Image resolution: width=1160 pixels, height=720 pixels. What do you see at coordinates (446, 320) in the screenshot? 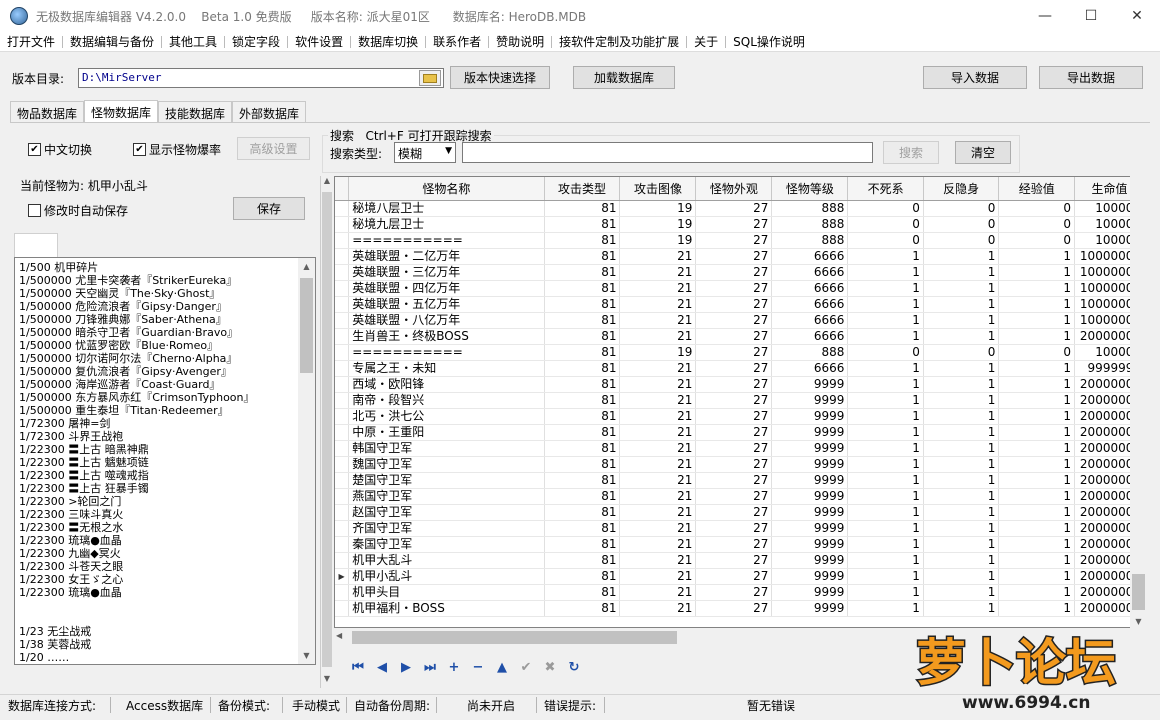
I see `table-cell: 英雄联盟・八亿万年` at bounding box center [446, 320].